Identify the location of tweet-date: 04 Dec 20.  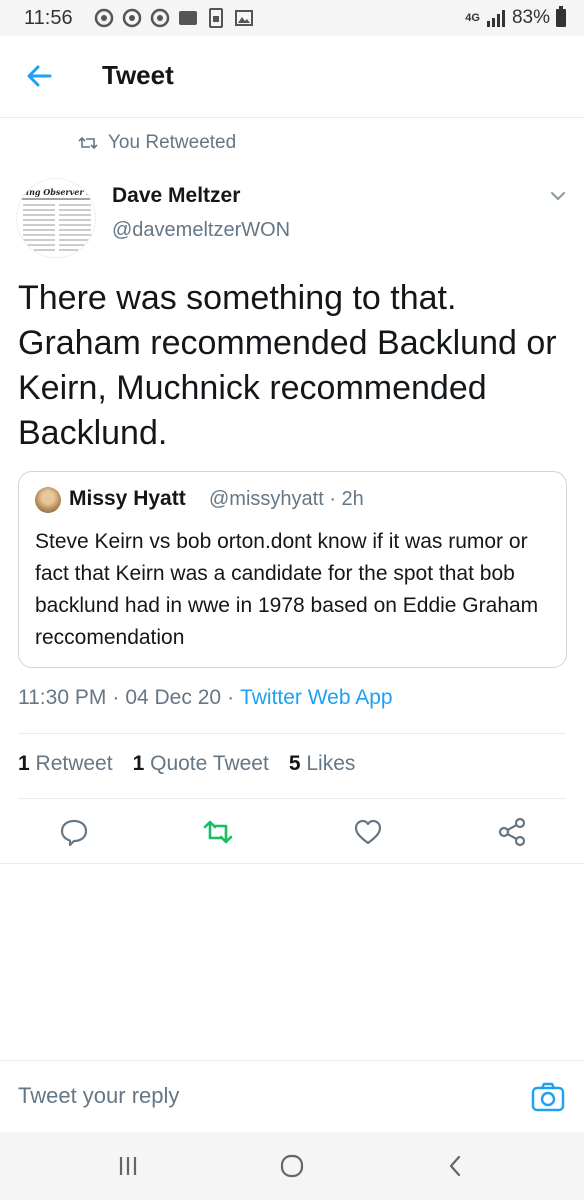
(173, 697).